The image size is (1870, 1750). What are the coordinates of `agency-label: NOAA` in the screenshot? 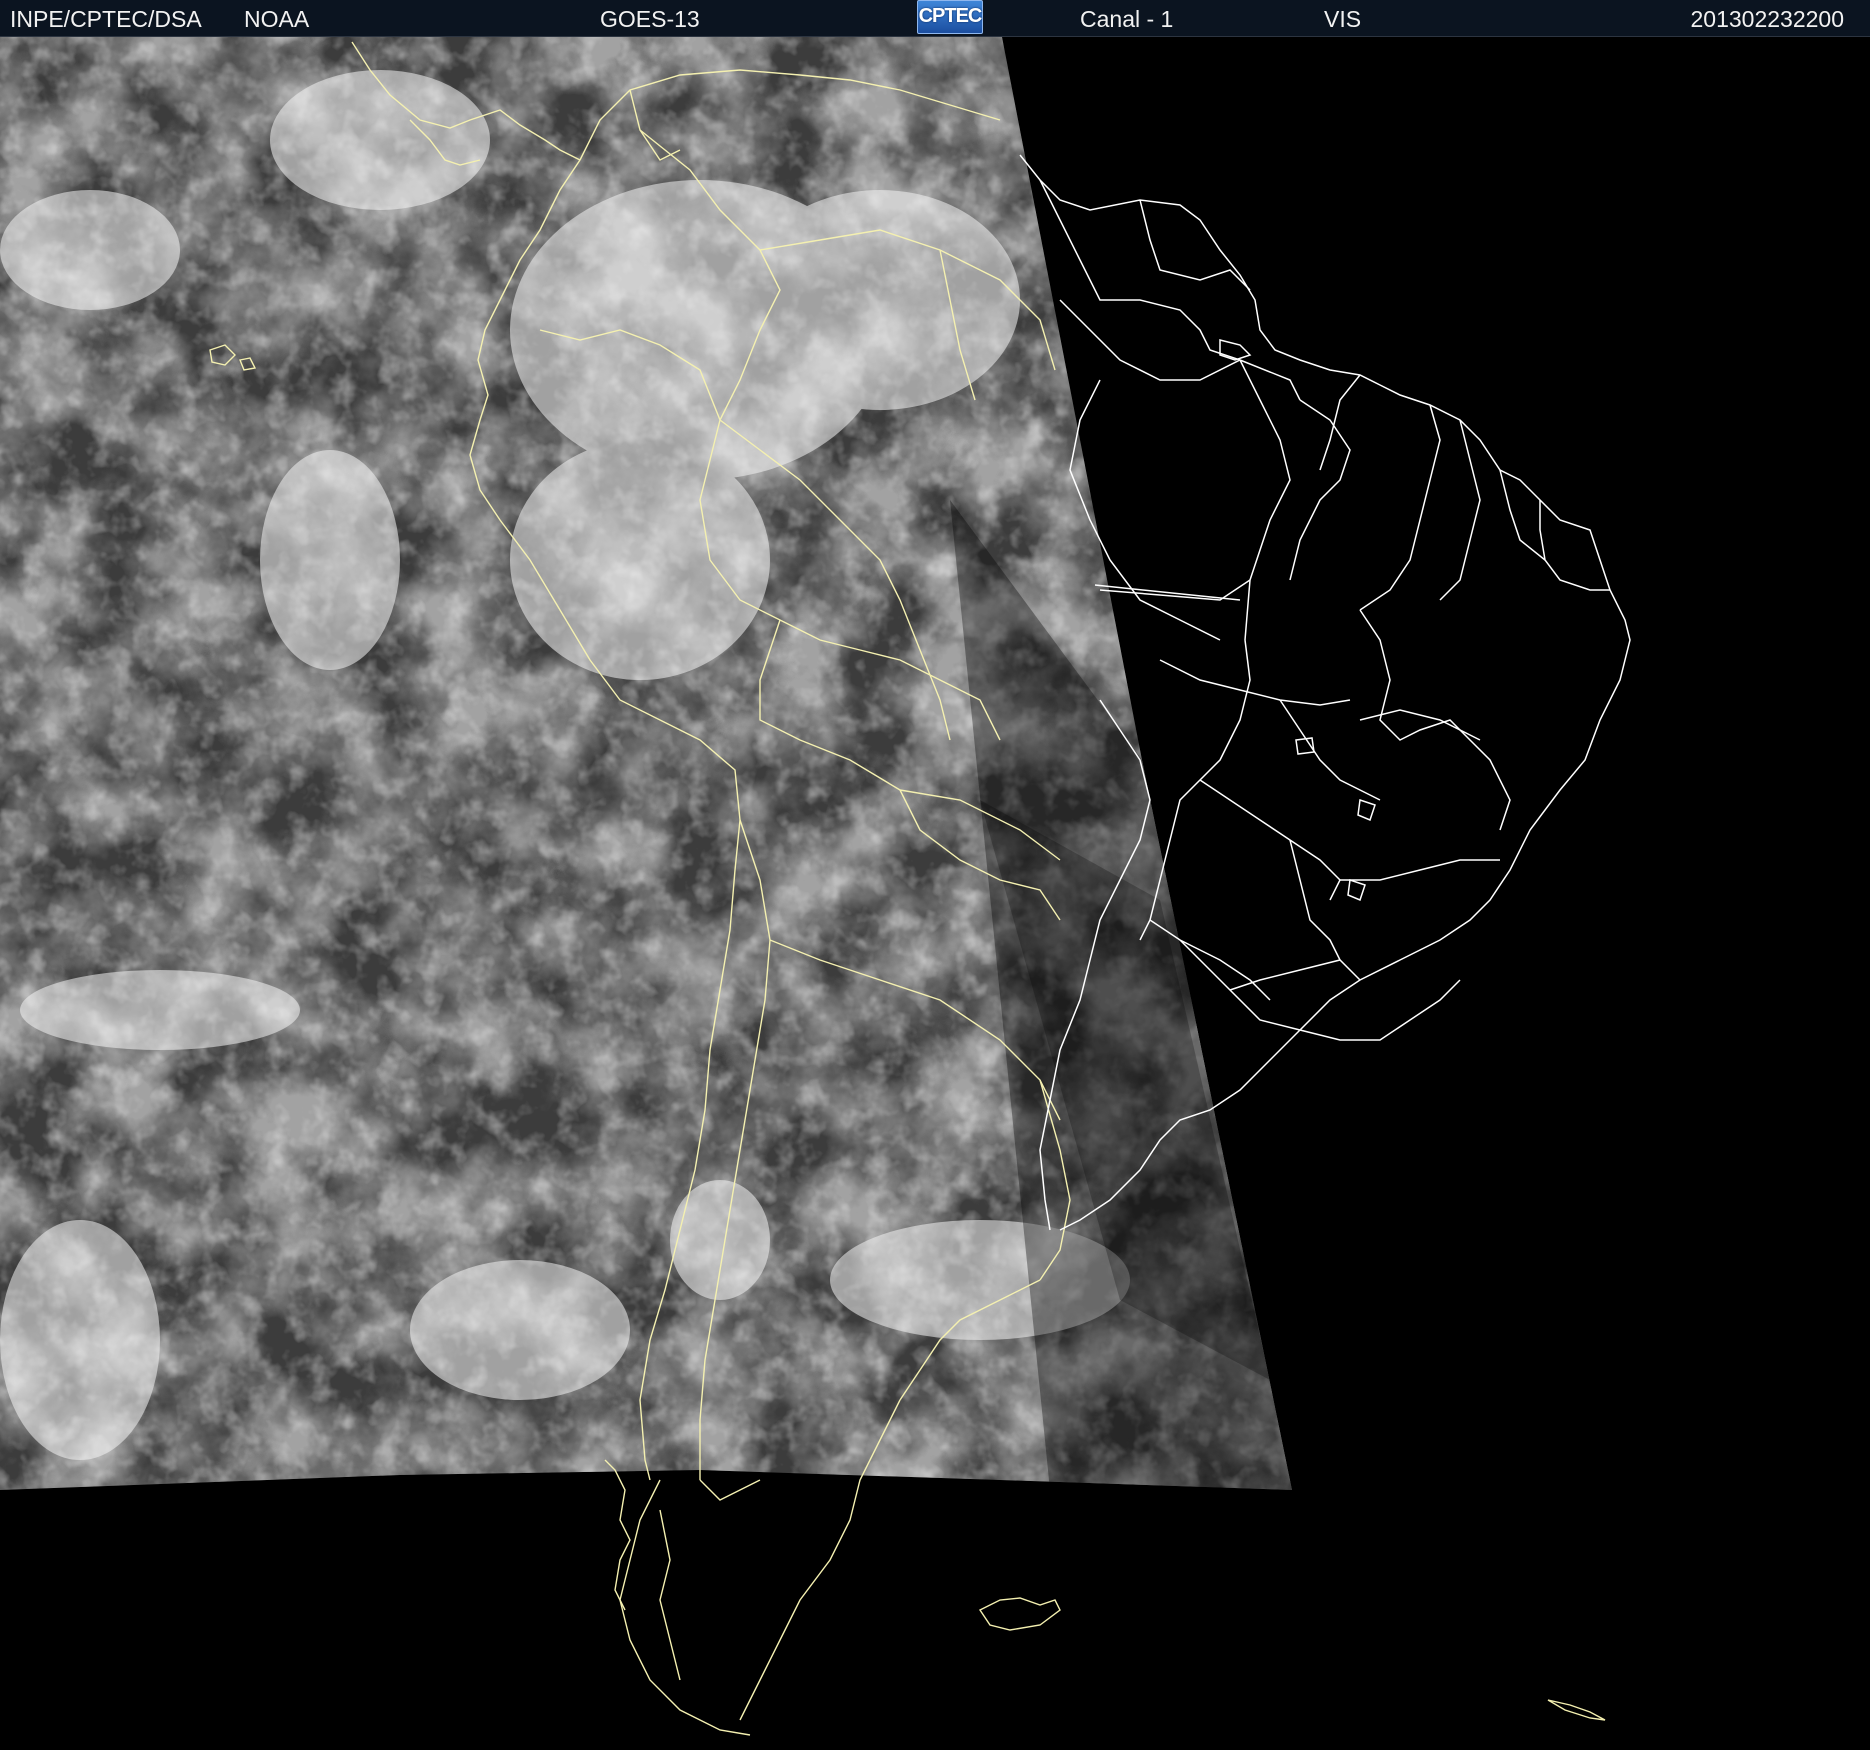 It's located at (277, 19).